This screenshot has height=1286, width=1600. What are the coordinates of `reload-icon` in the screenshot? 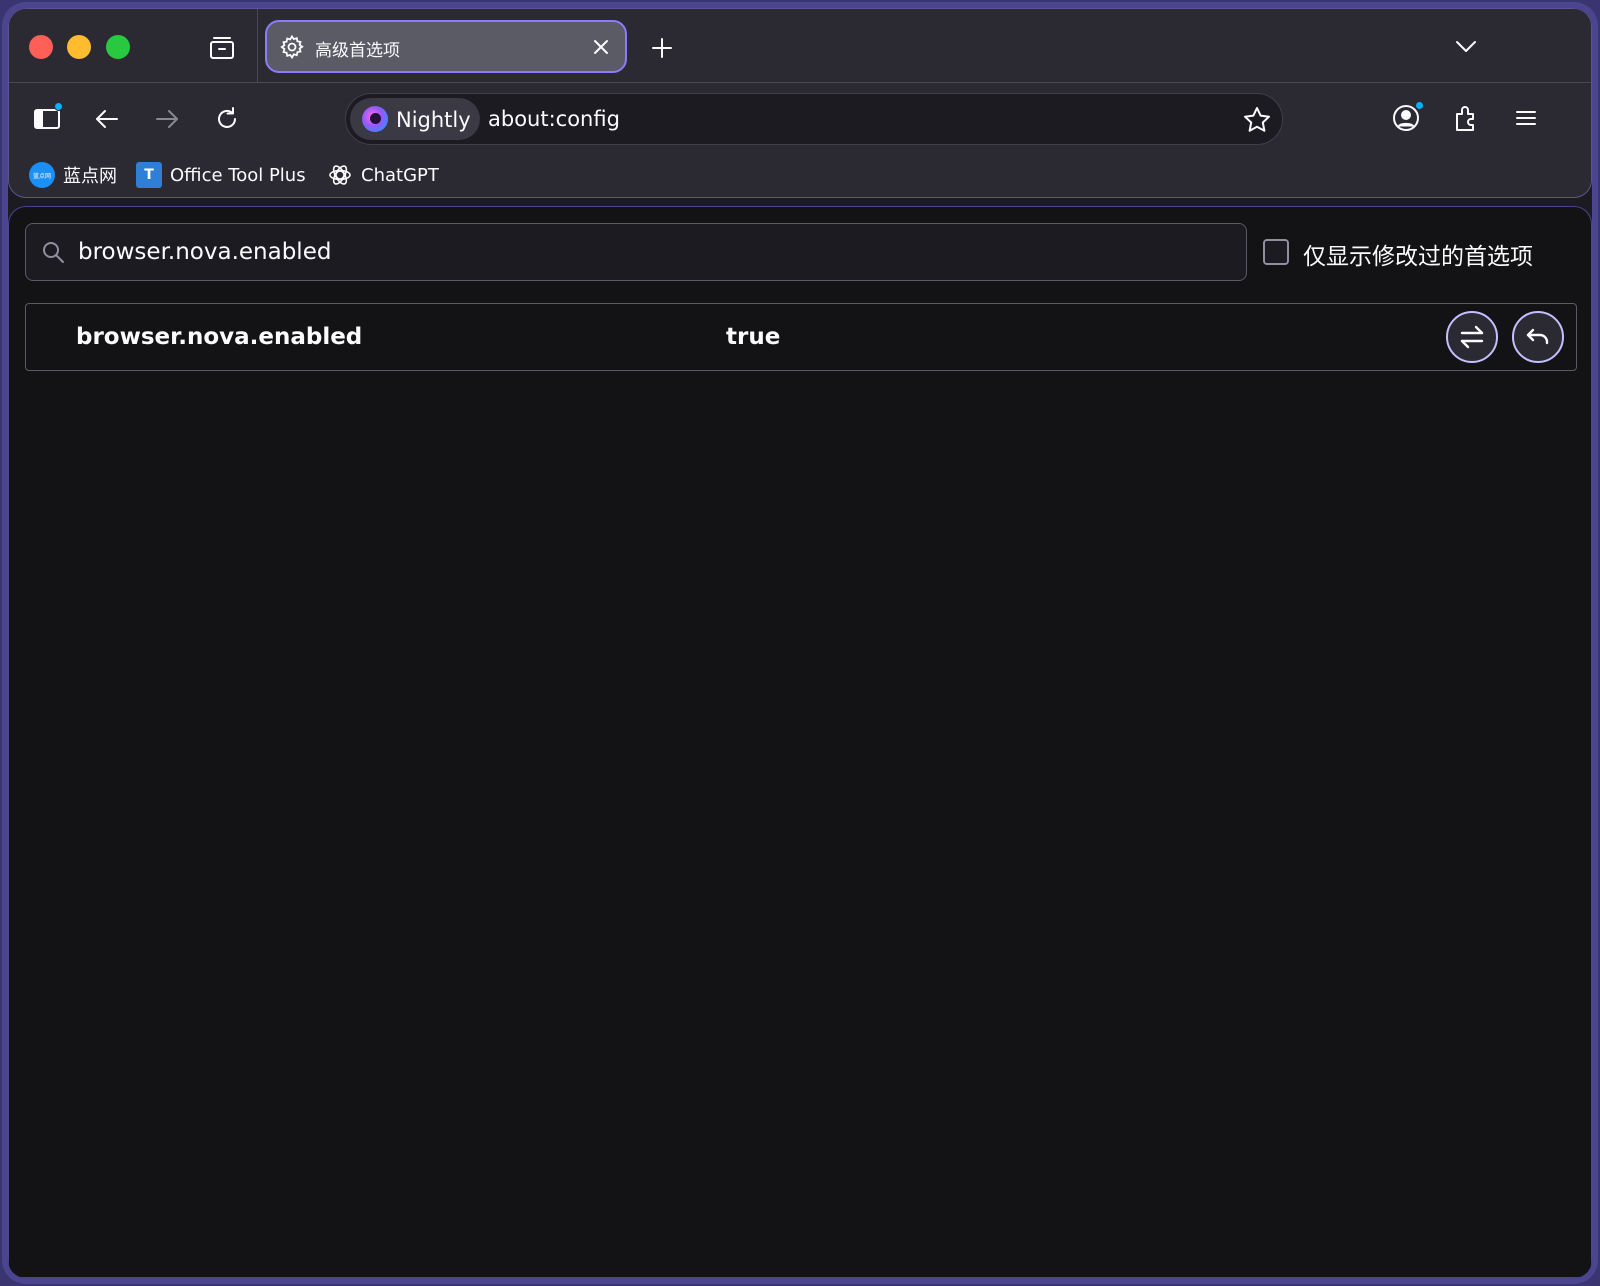 It's located at (227, 117).